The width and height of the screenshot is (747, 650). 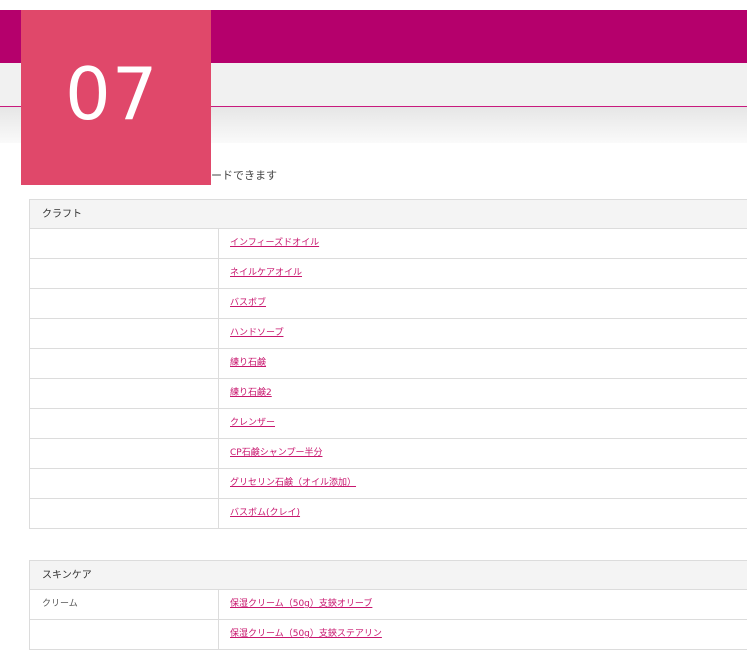 I want to click on table-row: ネイルケアオイル, so click(x=388, y=274).